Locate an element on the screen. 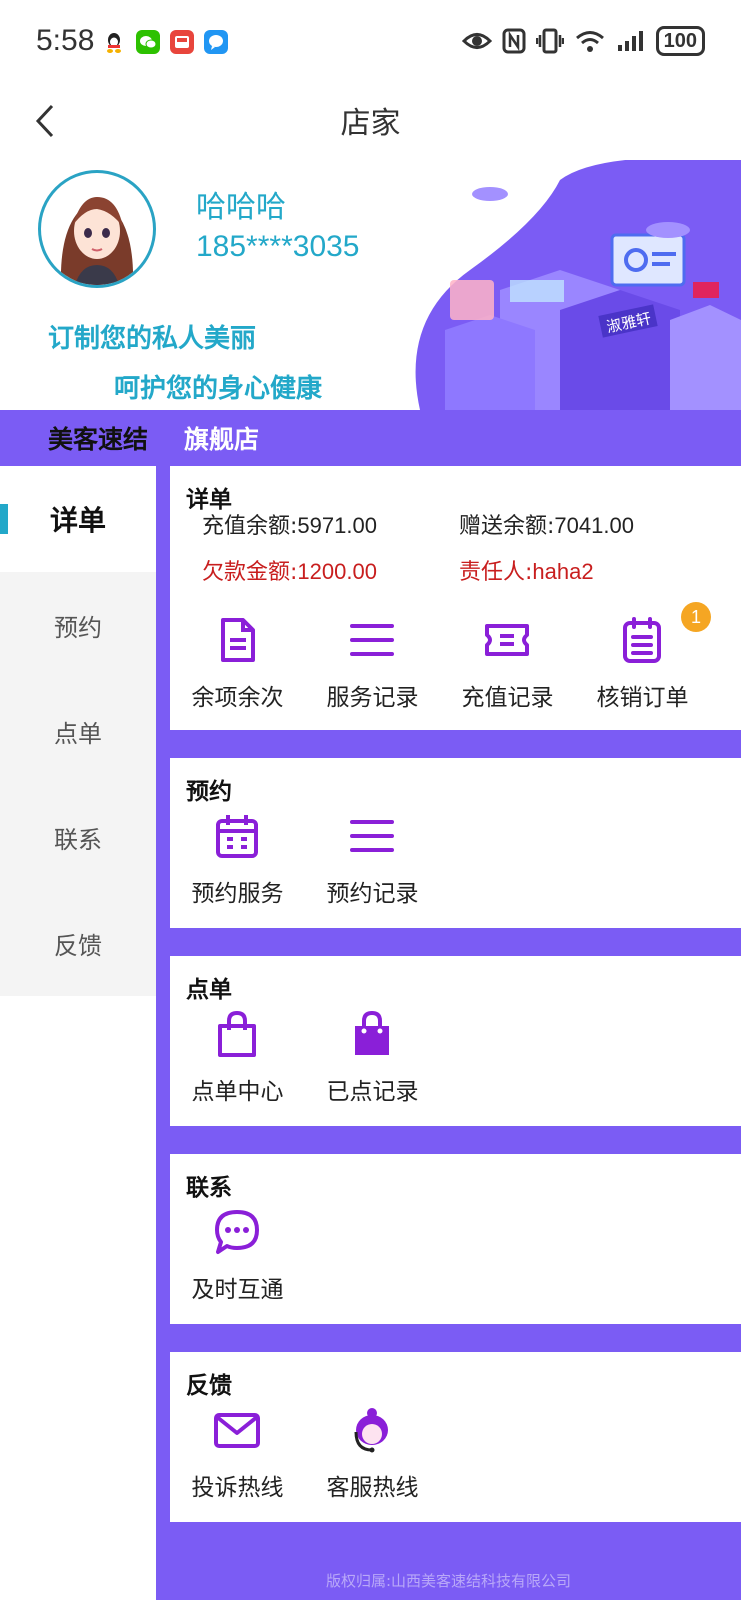 The height and width of the screenshot is (1600, 741). calendar-icon is located at coordinates (237, 836).